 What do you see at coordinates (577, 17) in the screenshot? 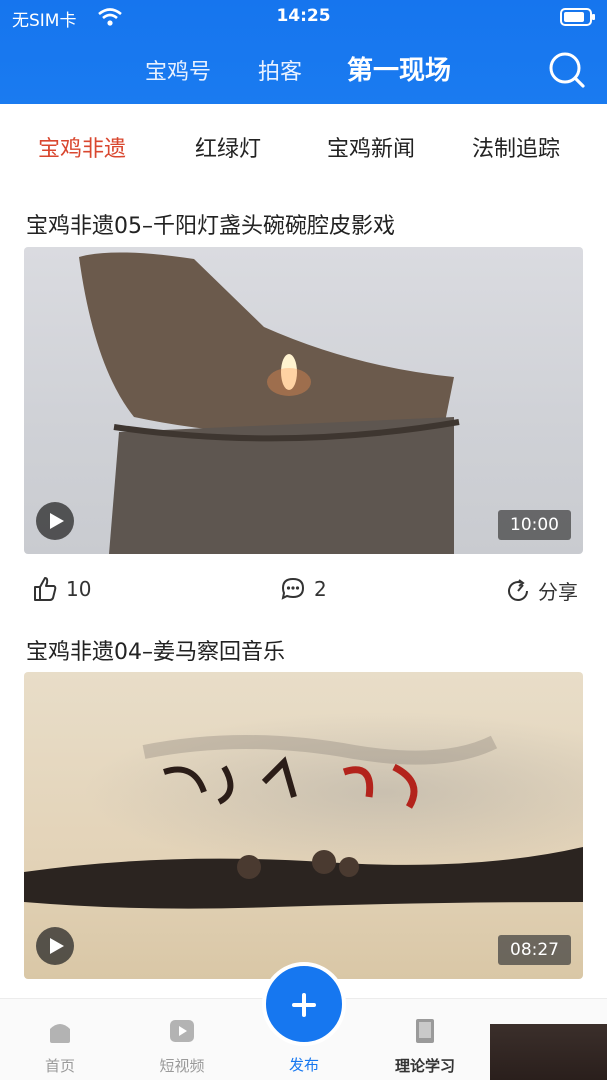
I see `battery-icon` at bounding box center [577, 17].